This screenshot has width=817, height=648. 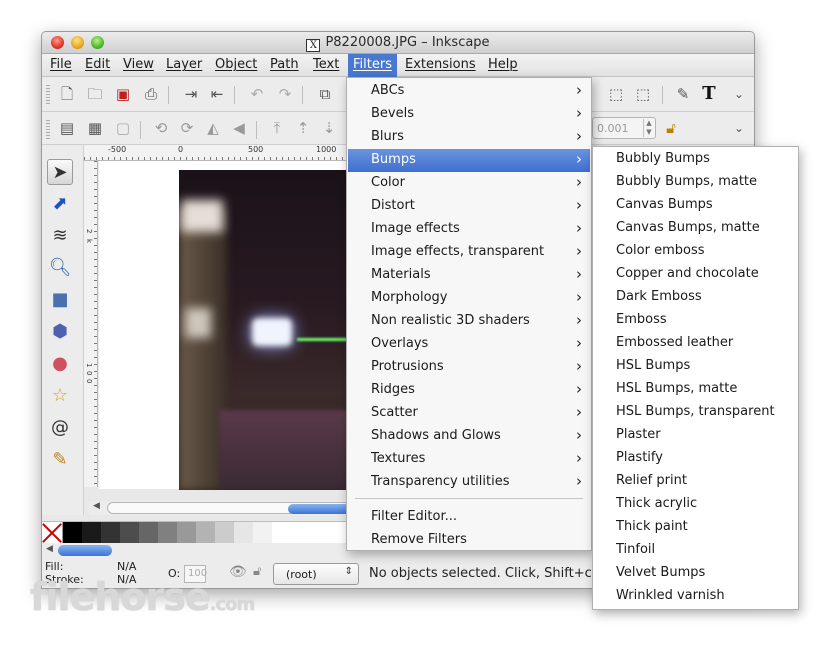 I want to click on scroll-left-icon: ◀, so click(x=96, y=506).